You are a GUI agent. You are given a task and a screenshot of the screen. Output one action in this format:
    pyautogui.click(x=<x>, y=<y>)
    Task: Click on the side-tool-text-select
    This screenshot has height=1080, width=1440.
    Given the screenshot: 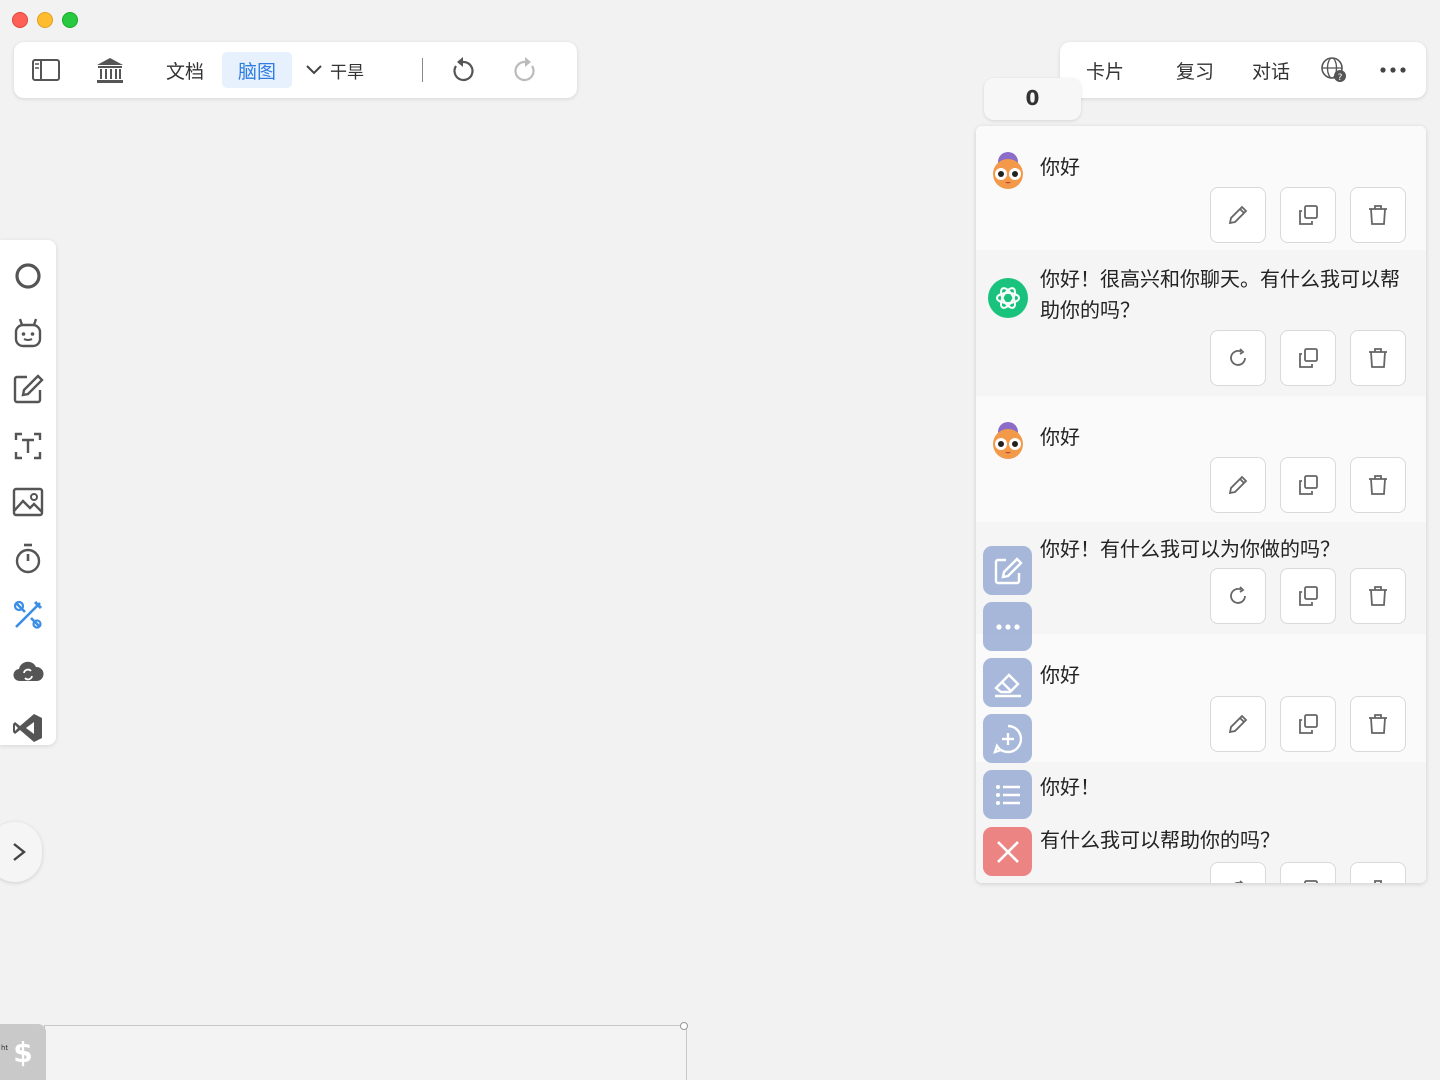 What is the action you would take?
    pyautogui.click(x=28, y=446)
    